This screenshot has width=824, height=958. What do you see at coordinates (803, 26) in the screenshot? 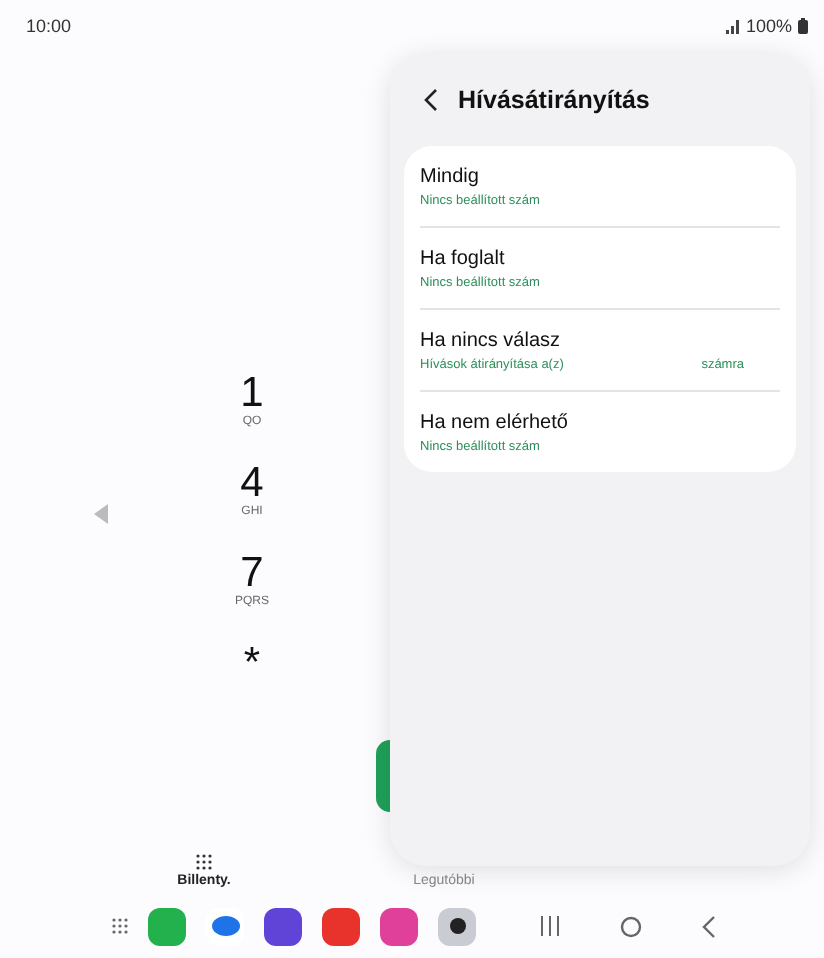
I see `battery-icon` at bounding box center [803, 26].